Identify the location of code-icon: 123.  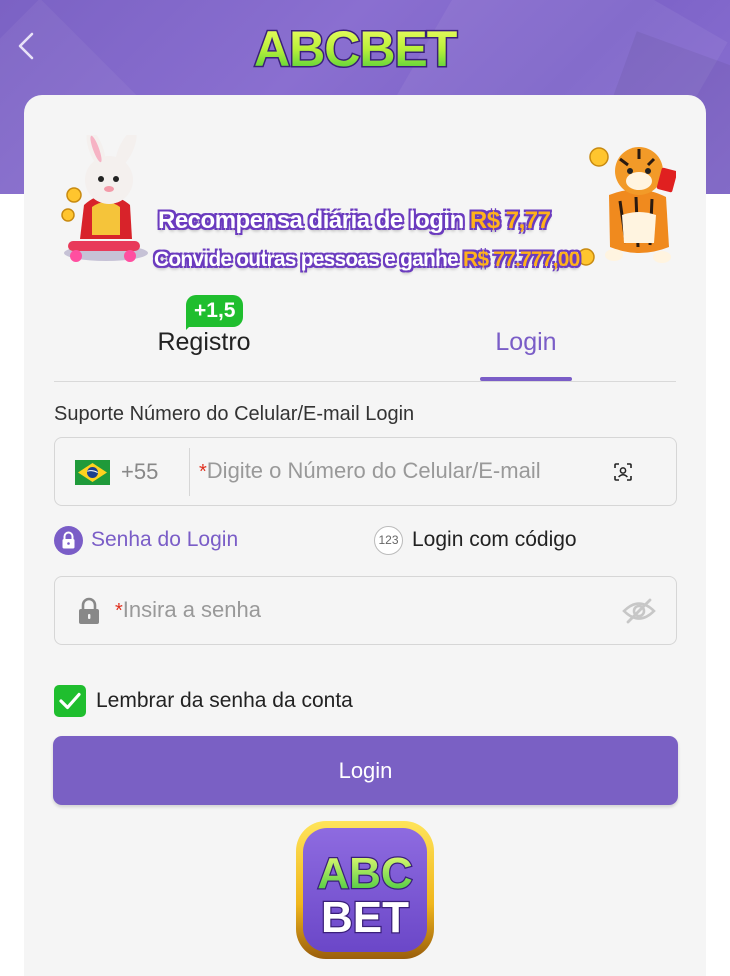
(388, 540).